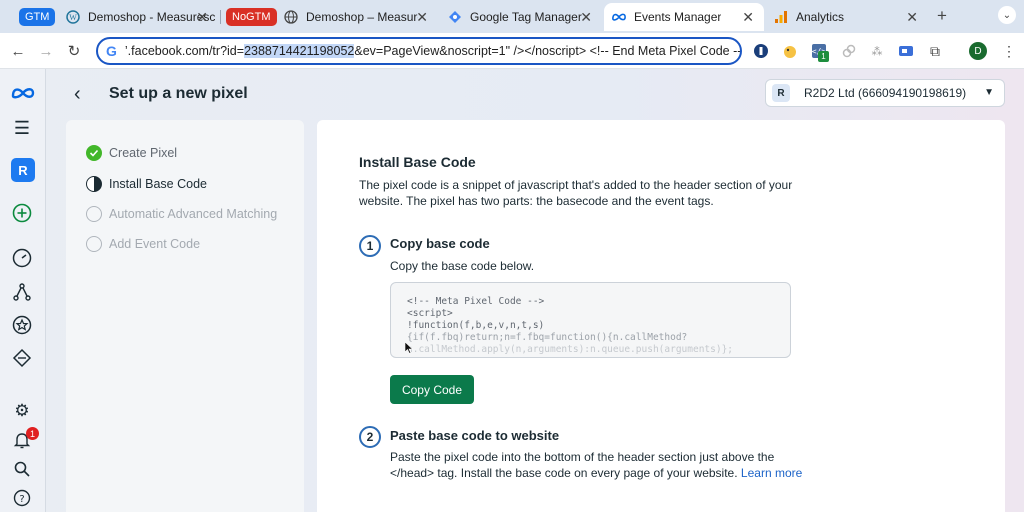 The image size is (1024, 512). I want to click on page-title: Set up a new pixel, so click(178, 93).